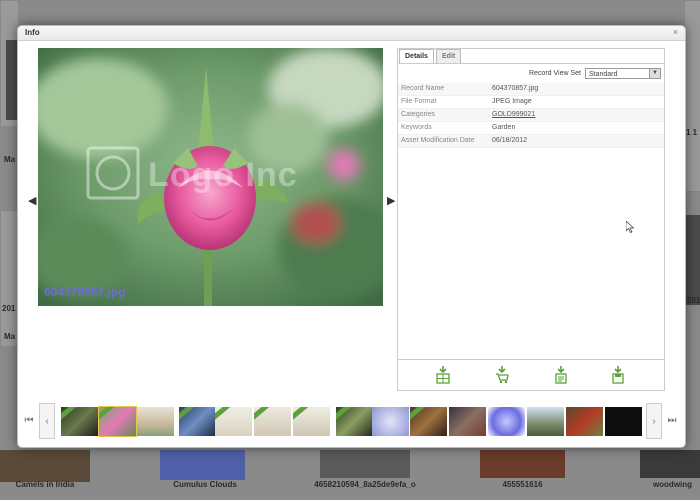  I want to click on field-row: Categories GOLD999021, so click(531, 115).